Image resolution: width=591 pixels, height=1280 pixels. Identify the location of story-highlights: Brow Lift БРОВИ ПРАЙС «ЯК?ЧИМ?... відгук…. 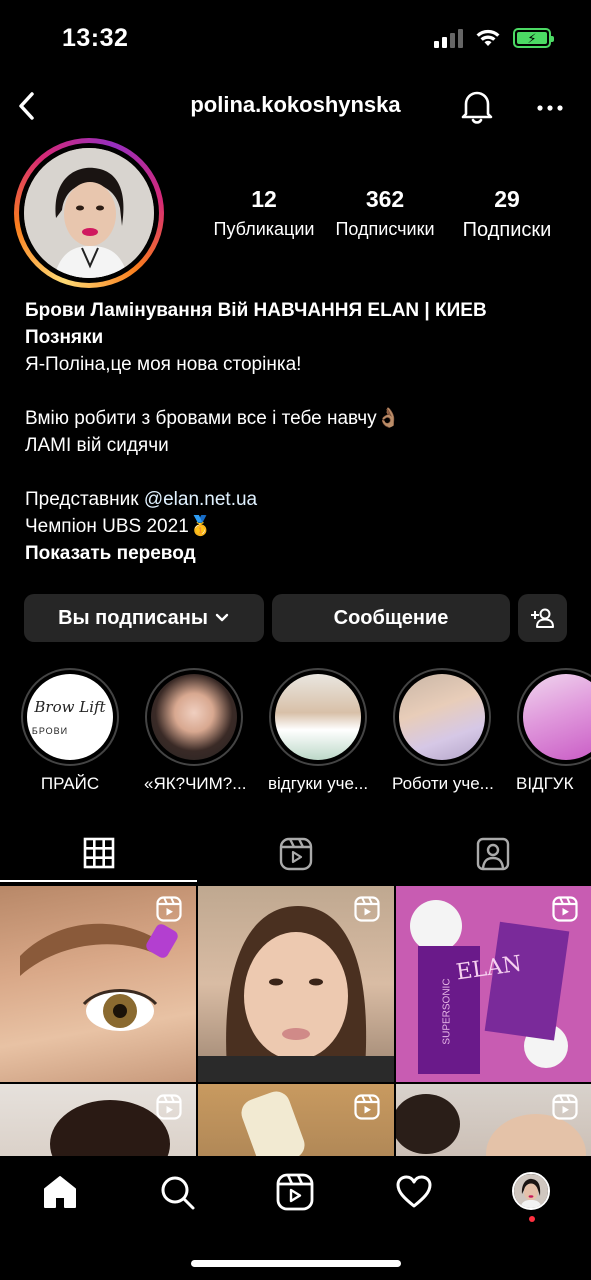
(295, 733).